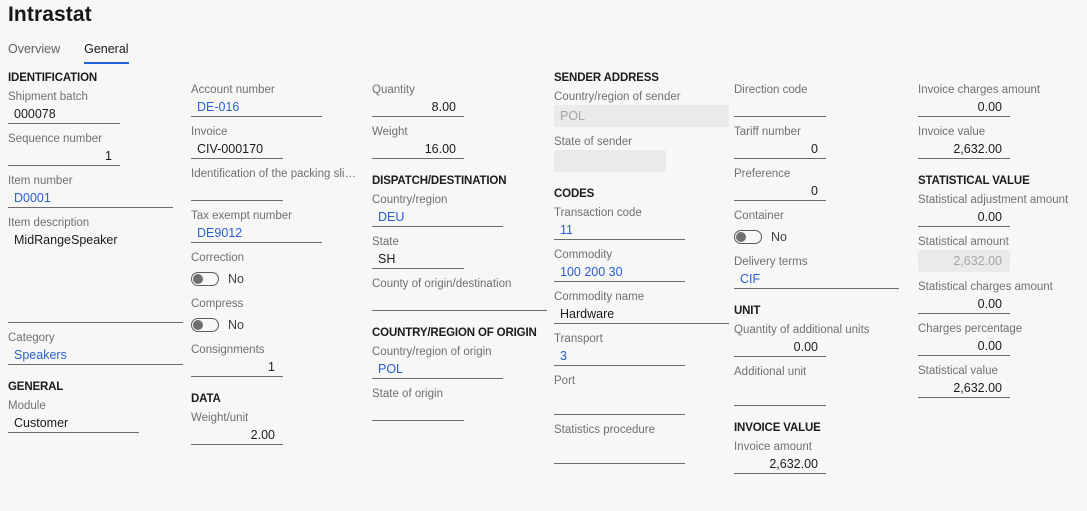 The width and height of the screenshot is (1087, 511). I want to click on compress-label: Compress, so click(217, 304).